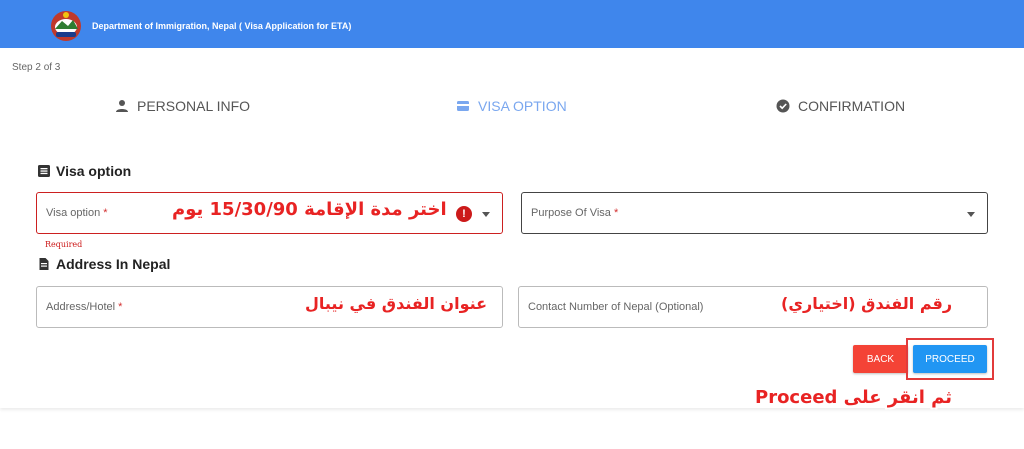  I want to click on visa-section-title: Visa option, so click(84, 171).